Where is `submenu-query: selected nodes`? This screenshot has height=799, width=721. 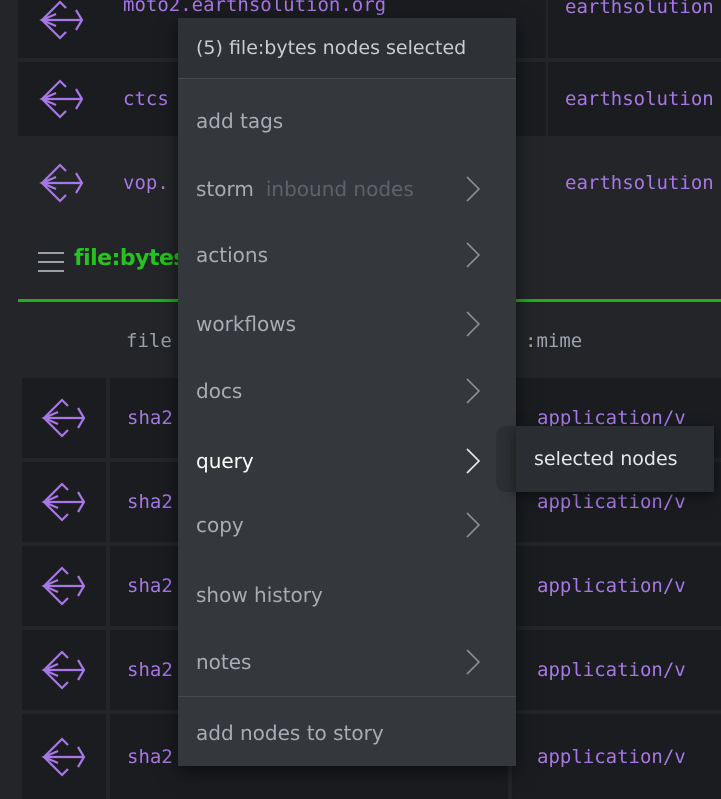
submenu-query: selected nodes is located at coordinates (615, 459).